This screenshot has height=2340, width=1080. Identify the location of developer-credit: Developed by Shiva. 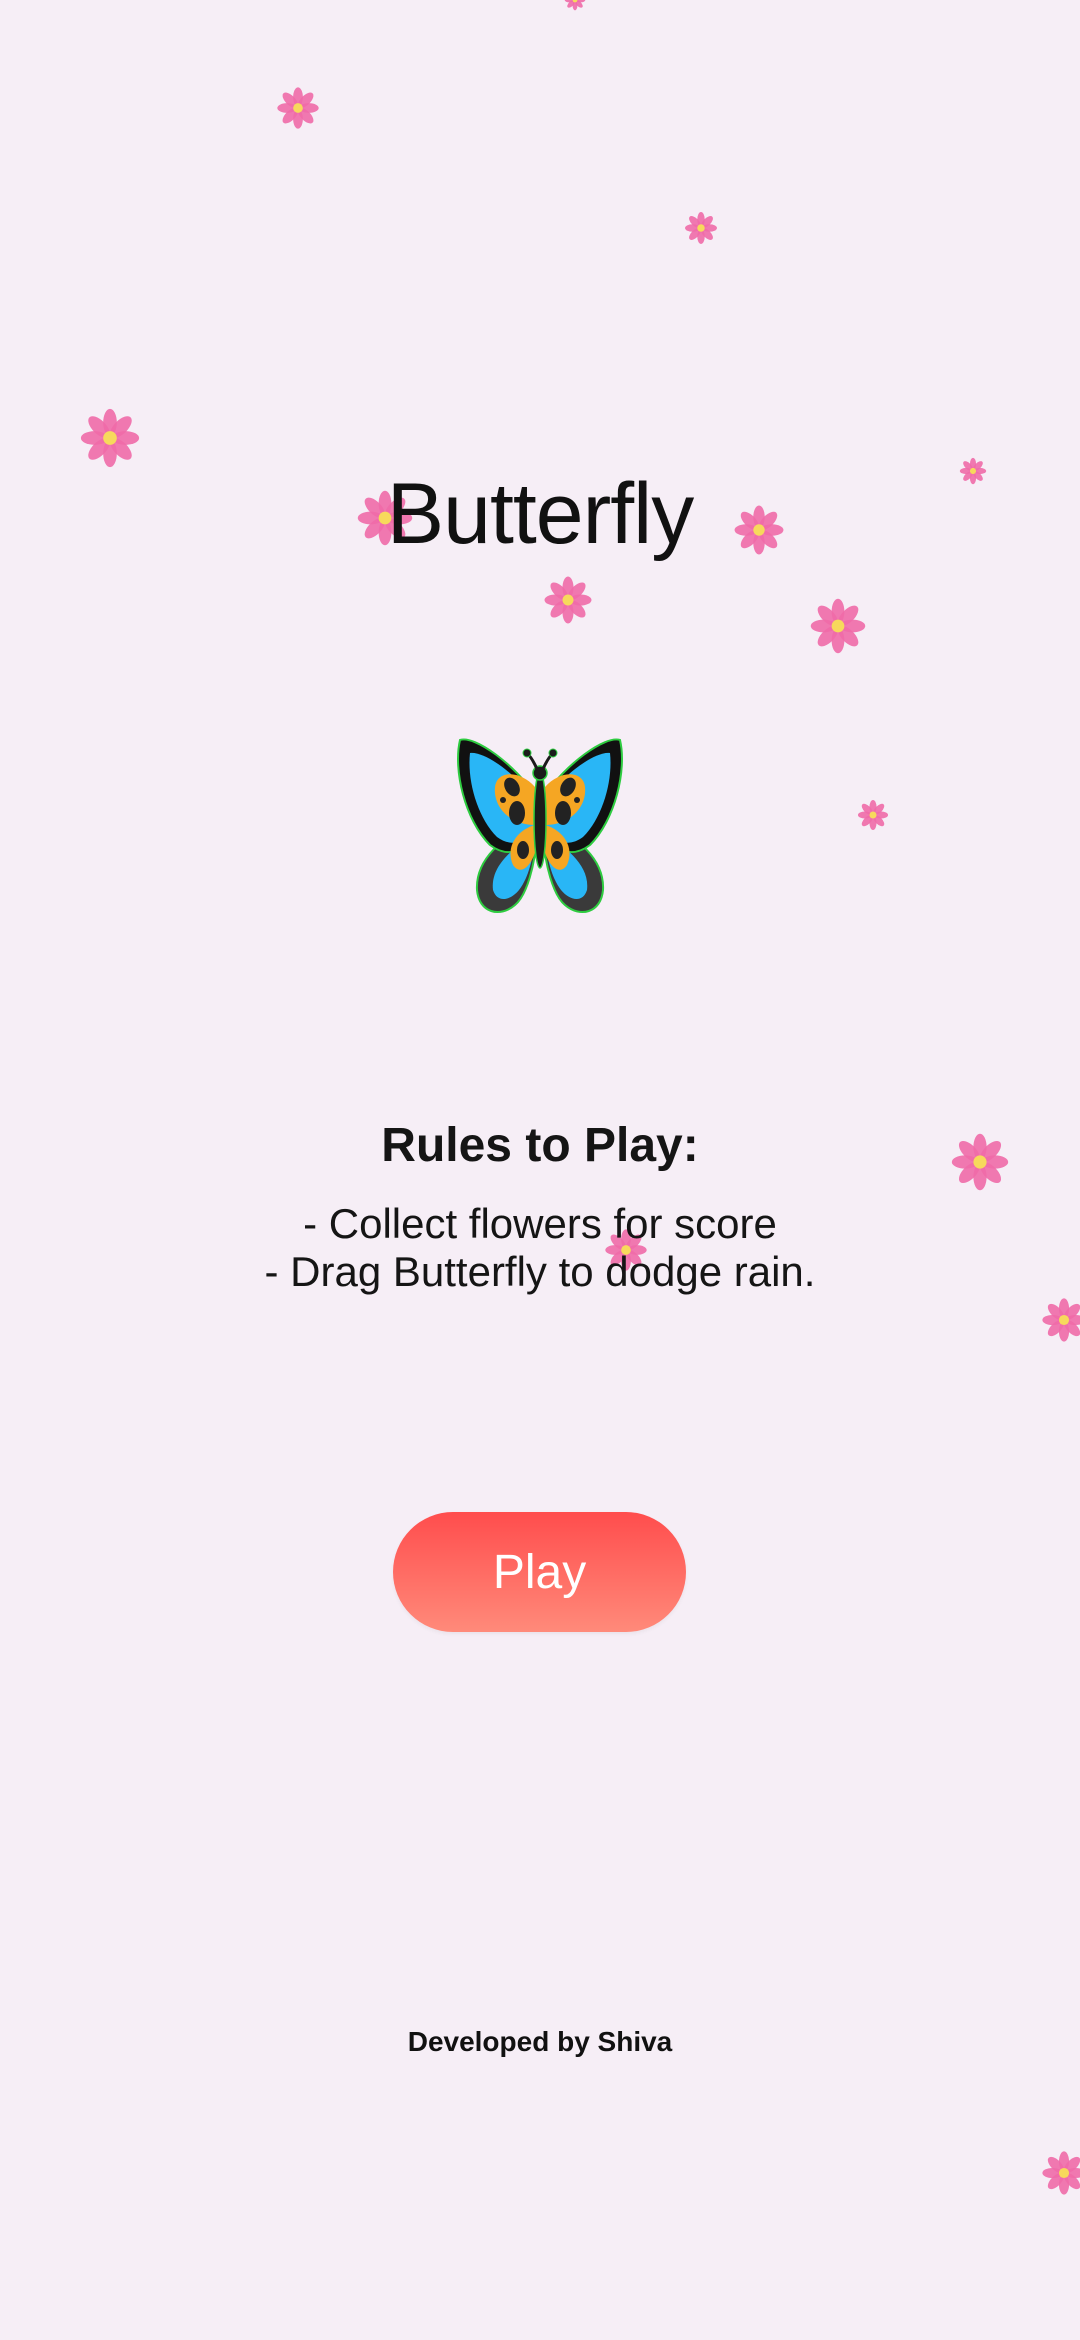
(540, 2041).